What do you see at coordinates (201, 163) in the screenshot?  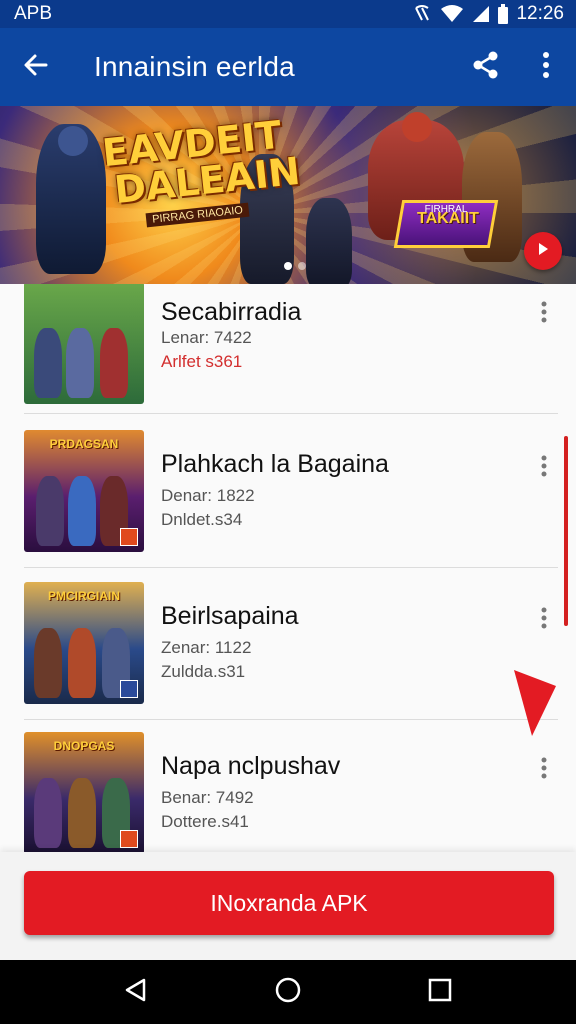 I see `banner-title: EAVDEIT DALEAIN` at bounding box center [201, 163].